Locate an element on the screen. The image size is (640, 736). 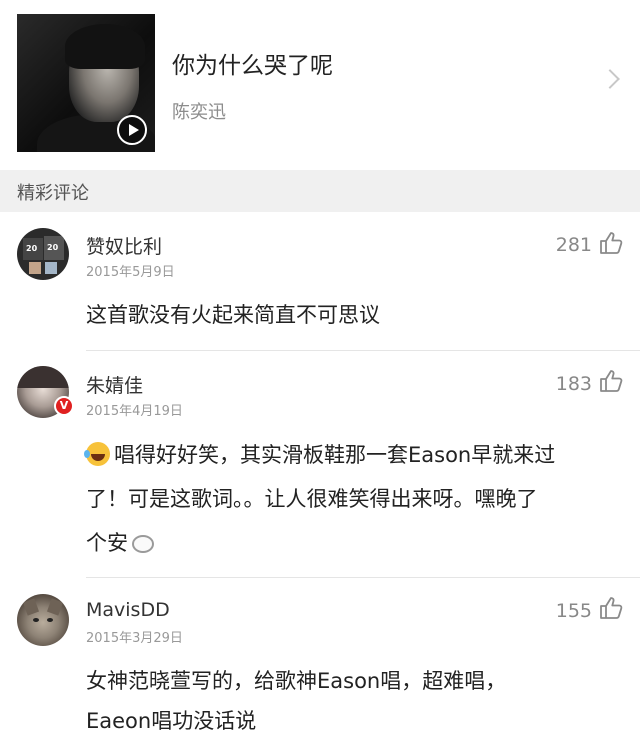
comment-text-line: 个安 is located at coordinates (356, 543).